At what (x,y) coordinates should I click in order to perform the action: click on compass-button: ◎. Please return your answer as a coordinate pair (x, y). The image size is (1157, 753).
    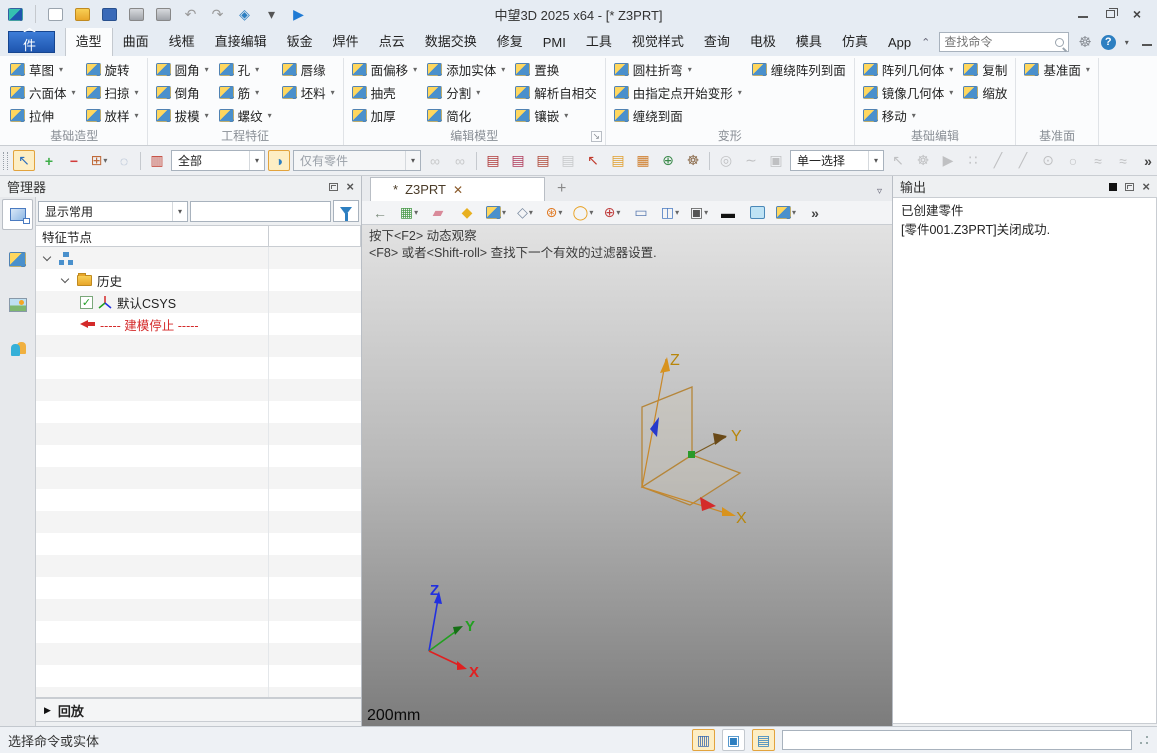
    Looking at the image, I should click on (726, 160).